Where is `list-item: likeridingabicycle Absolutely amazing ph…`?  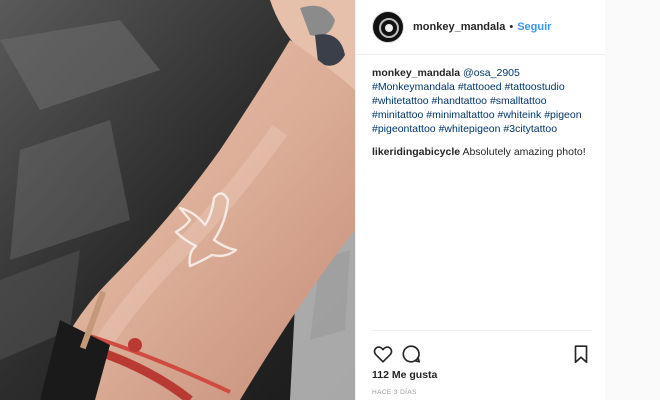
list-item: likeridingabicycle Absolutely amazing ph… is located at coordinates (484, 152).